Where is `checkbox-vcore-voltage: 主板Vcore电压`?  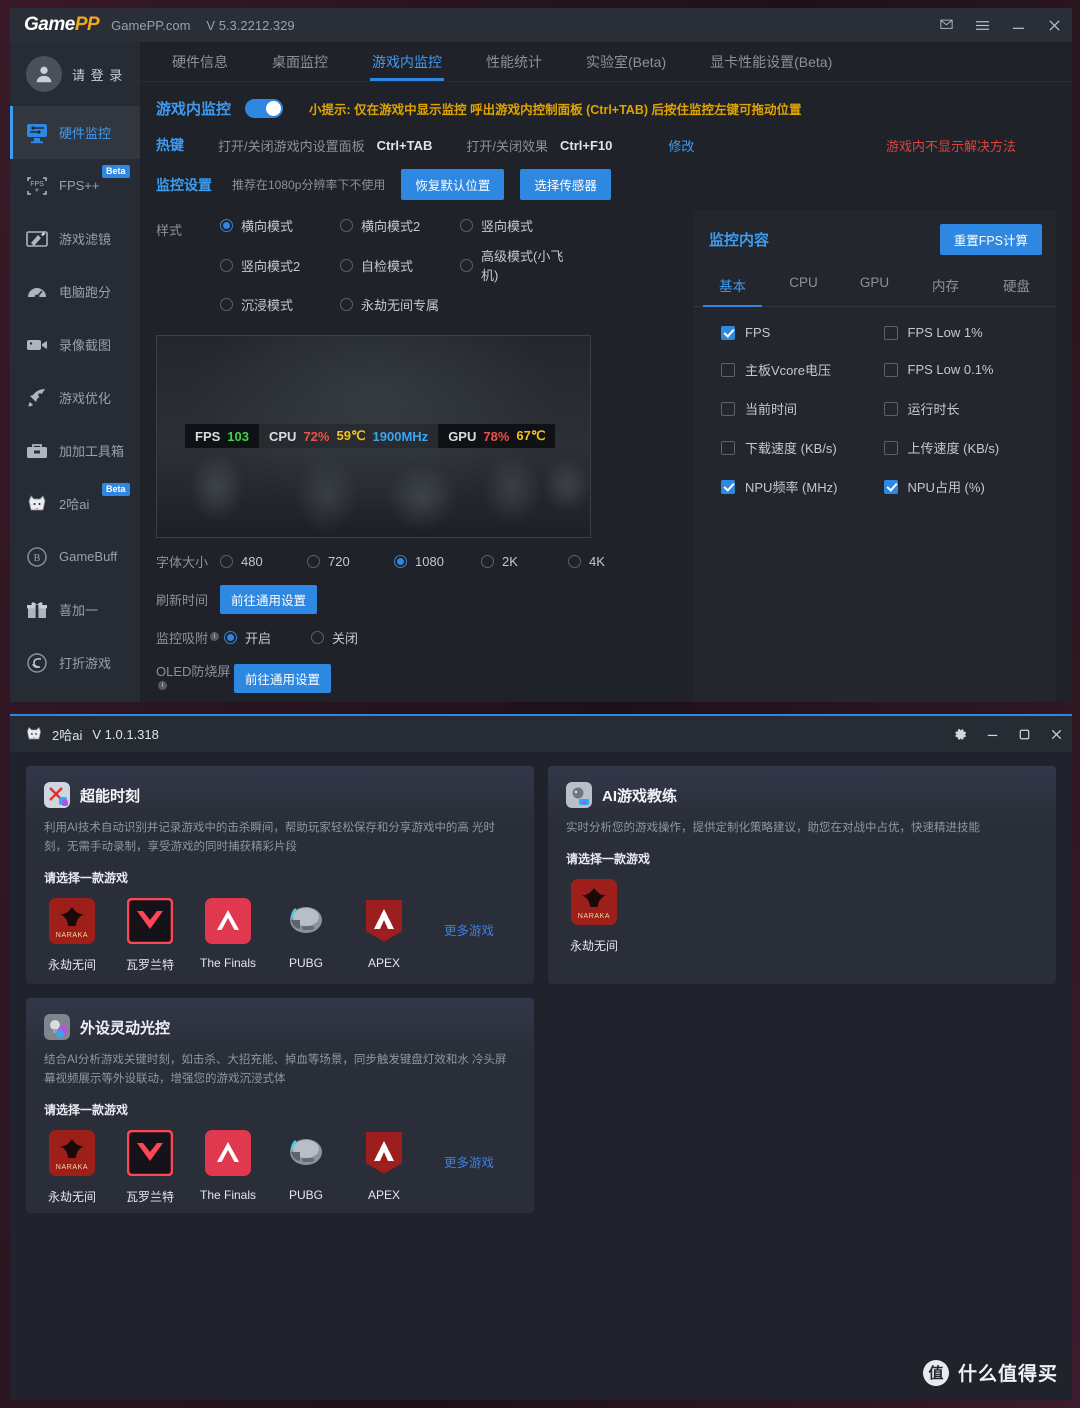 checkbox-vcore-voltage: 主板Vcore电压 is located at coordinates (802, 369).